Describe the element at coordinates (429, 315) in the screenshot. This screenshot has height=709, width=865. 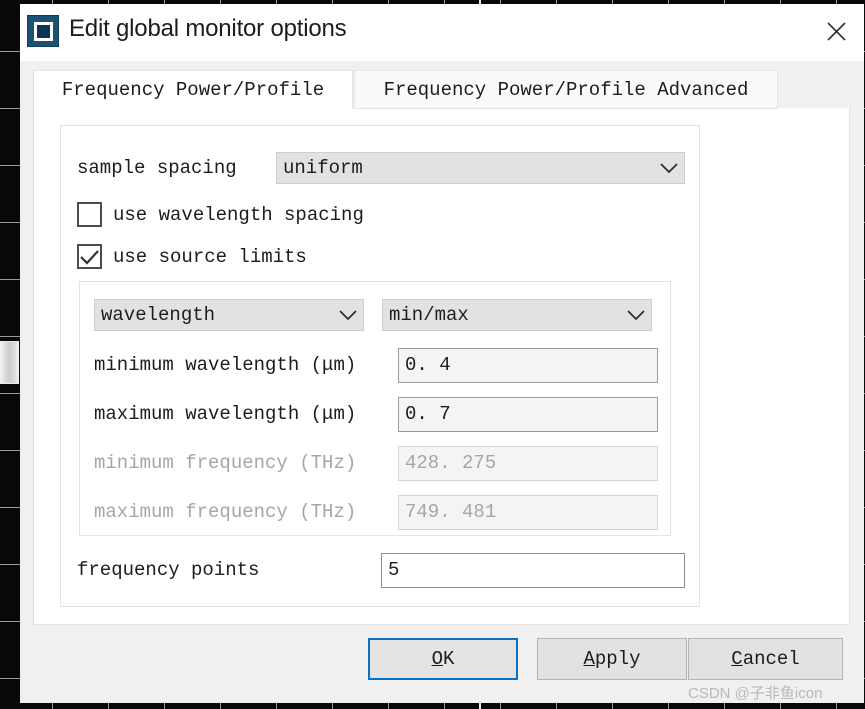
I see `range-mode-select-value: min/max` at that location.